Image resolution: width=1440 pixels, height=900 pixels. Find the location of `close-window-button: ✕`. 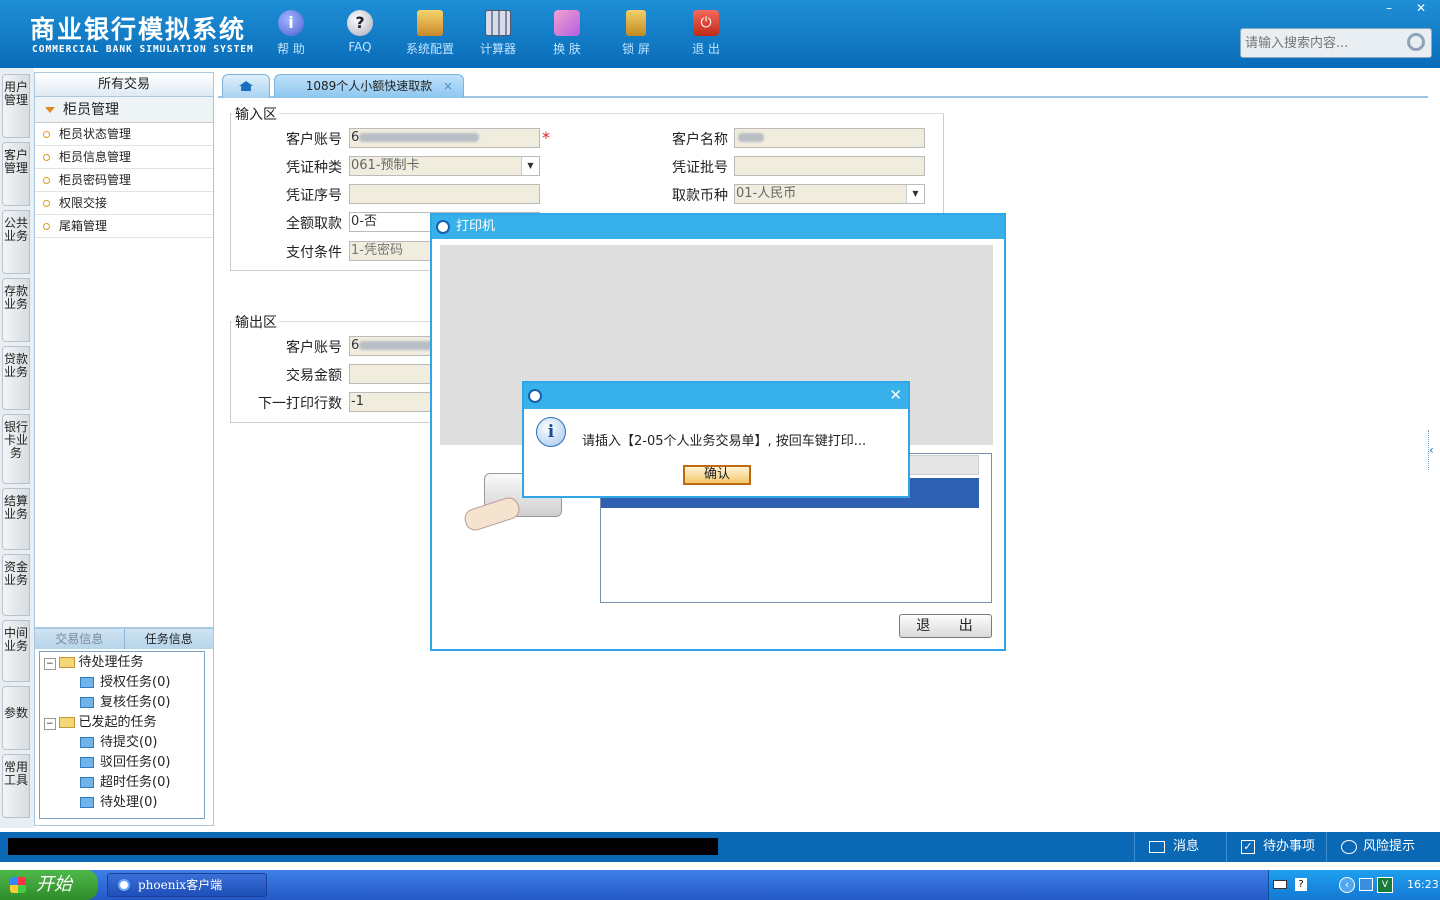

close-window-button: ✕ is located at coordinates (1421, 9).